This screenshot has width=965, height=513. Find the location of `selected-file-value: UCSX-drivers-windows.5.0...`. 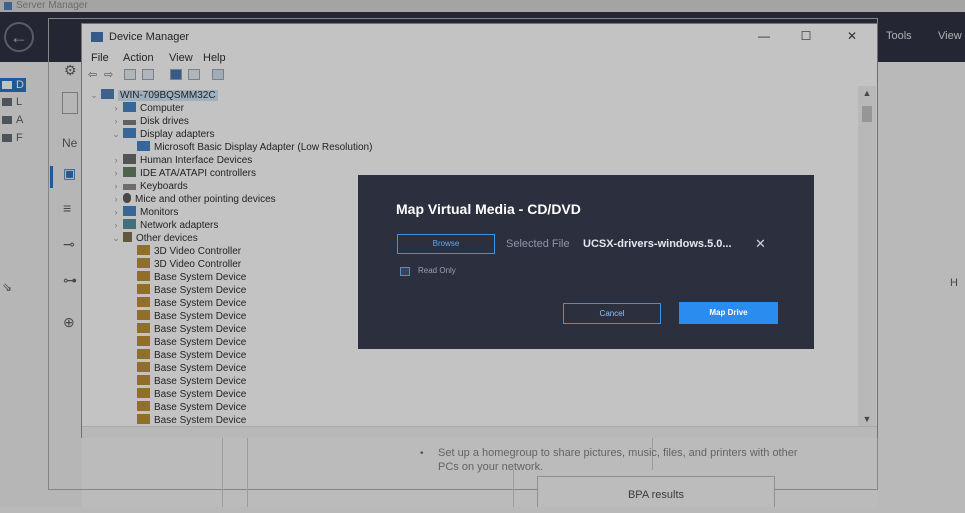

selected-file-value: UCSX-drivers-windows.5.0... is located at coordinates (657, 244).